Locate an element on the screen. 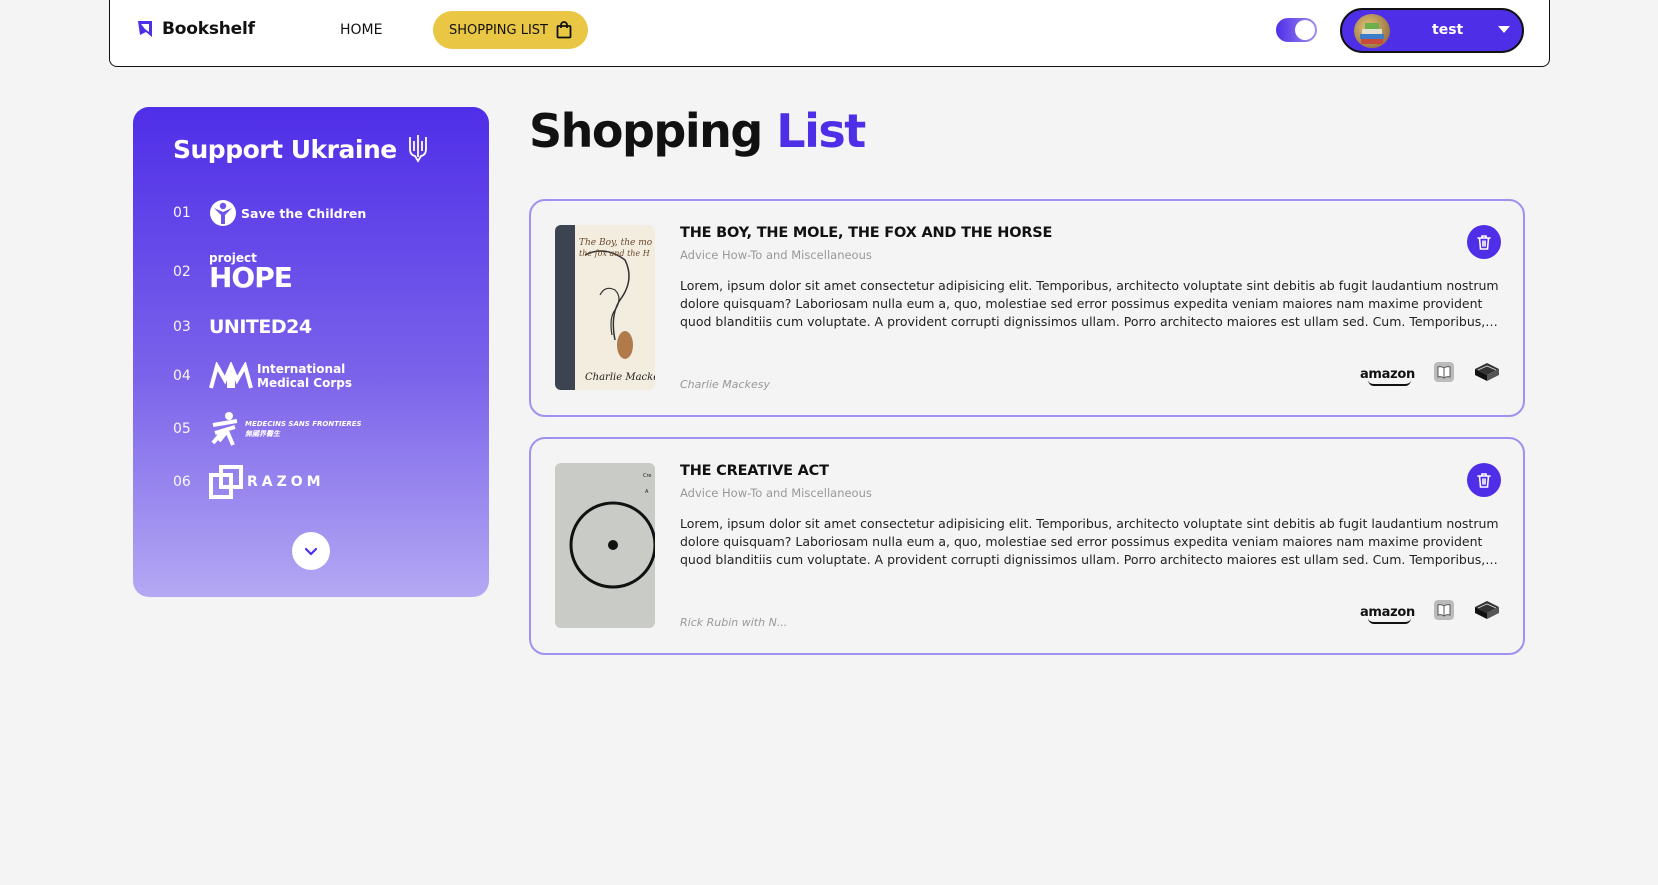  fund-name: HOPE is located at coordinates (251, 277).